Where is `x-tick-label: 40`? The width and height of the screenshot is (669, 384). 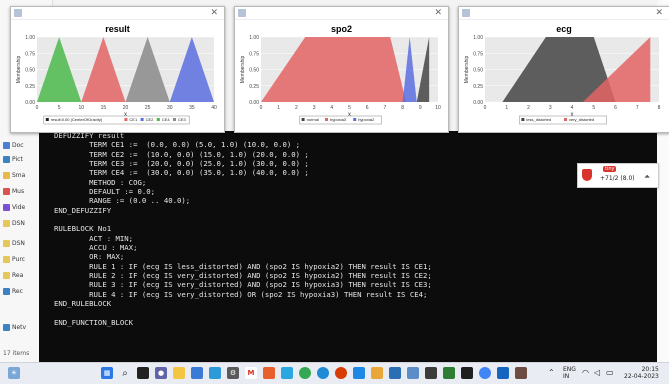 x-tick-label: 40 is located at coordinates (214, 108).